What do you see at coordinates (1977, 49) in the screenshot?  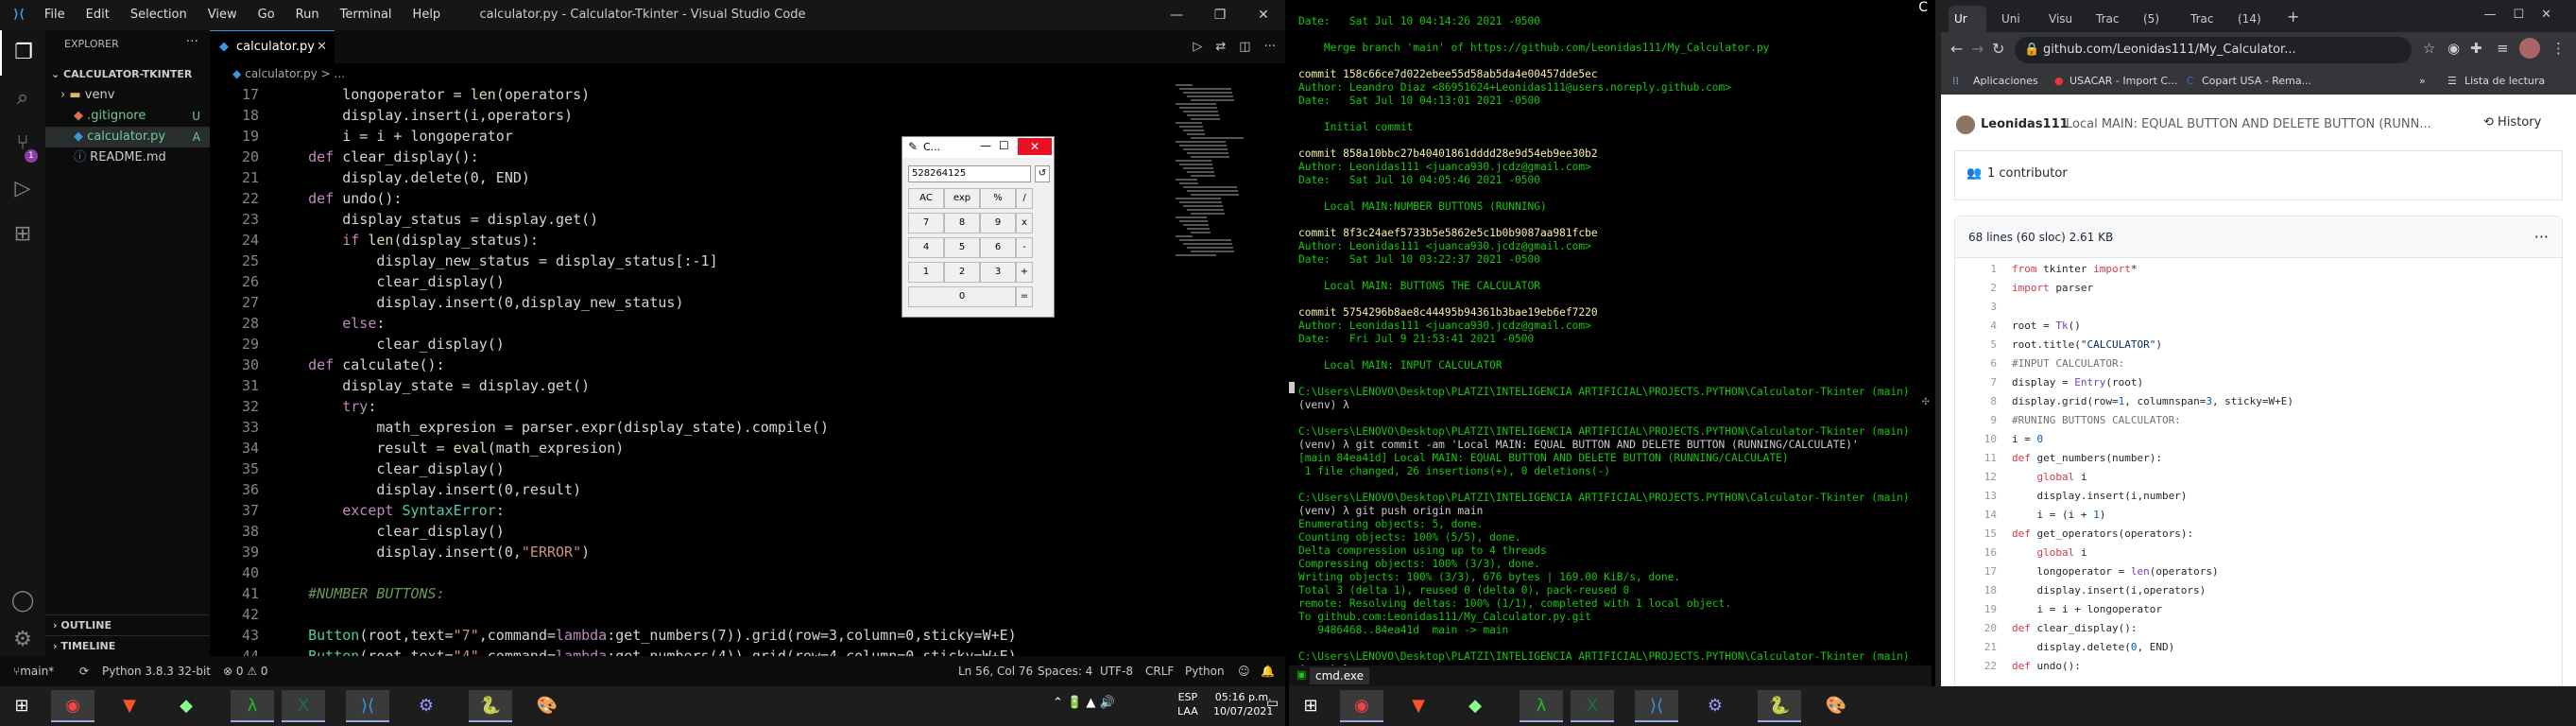 I see `forward-icon: →` at bounding box center [1977, 49].